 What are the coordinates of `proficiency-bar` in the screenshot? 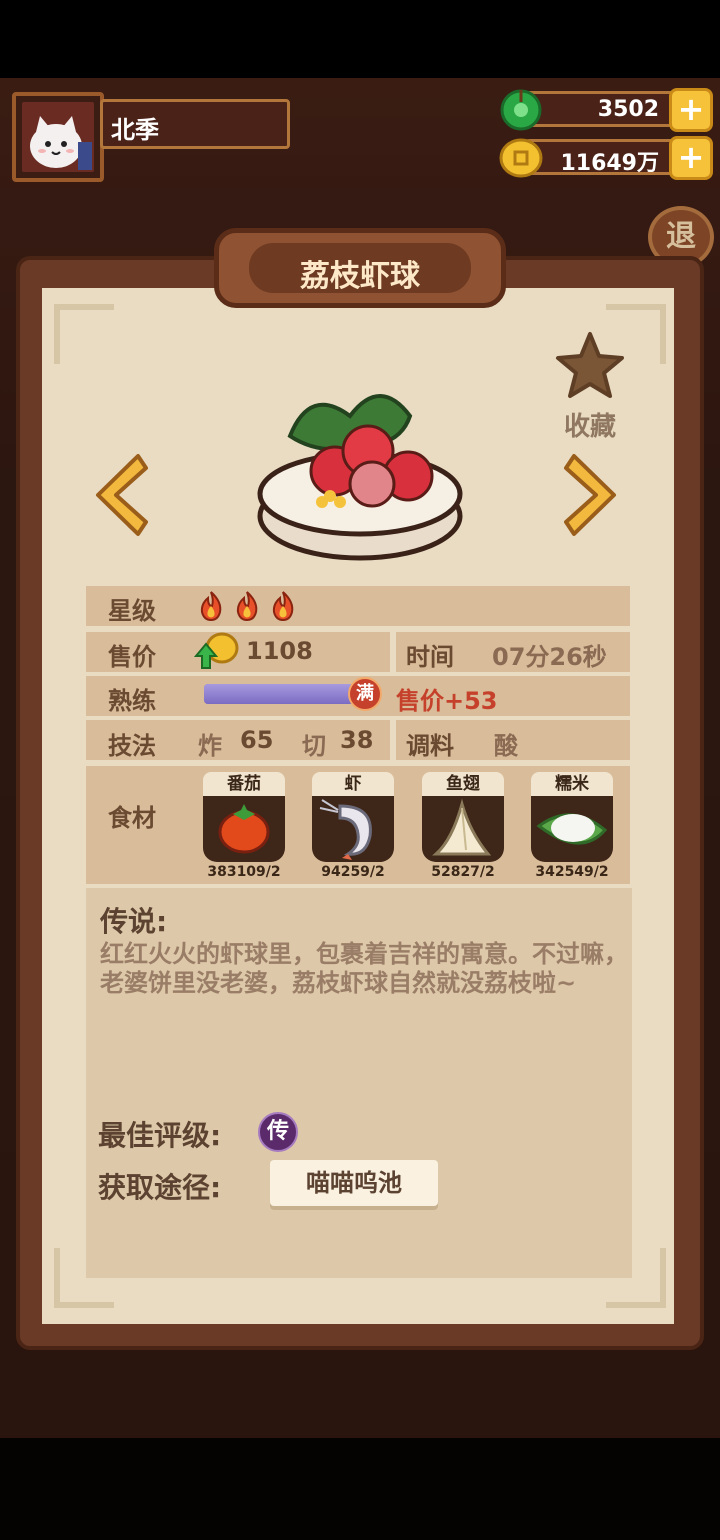 It's located at (284, 694).